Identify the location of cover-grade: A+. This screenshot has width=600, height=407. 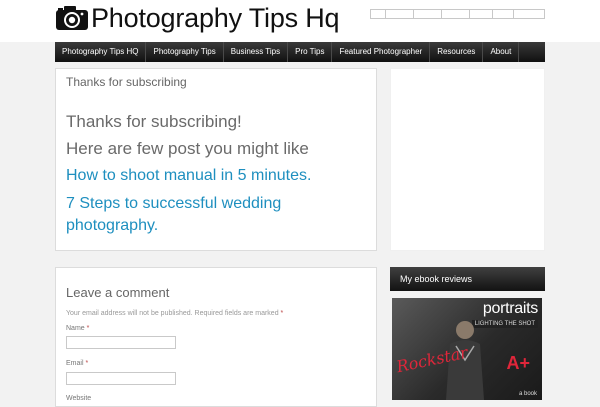
(518, 363).